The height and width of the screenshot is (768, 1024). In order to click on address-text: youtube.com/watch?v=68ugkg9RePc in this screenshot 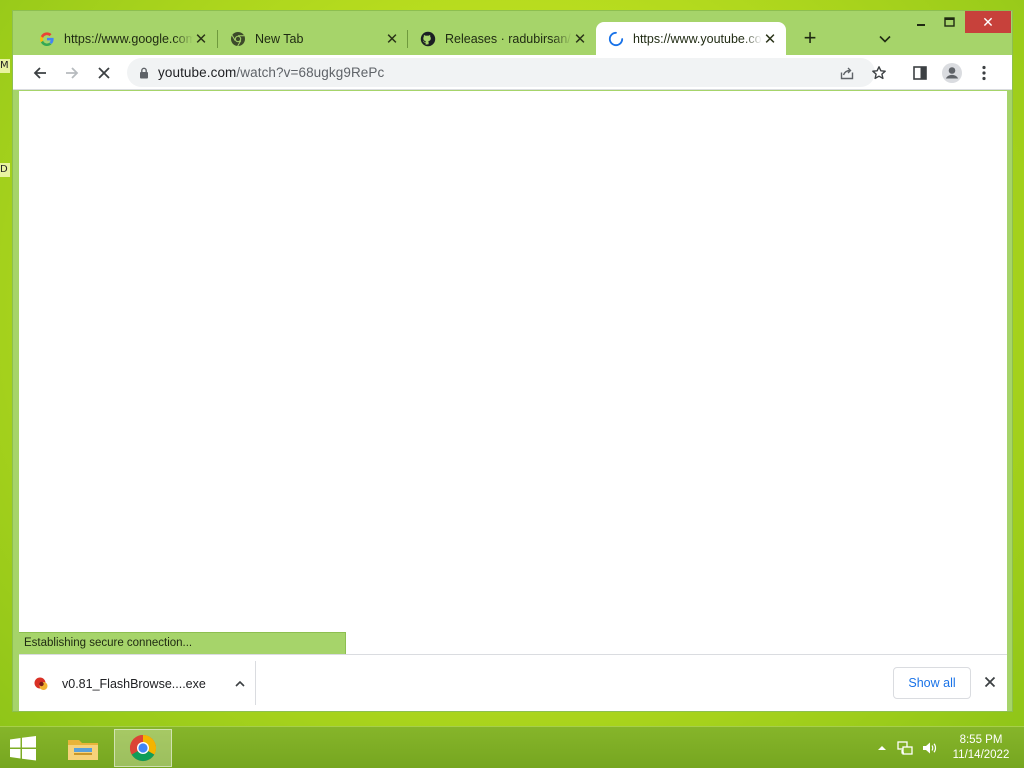, I will do `click(271, 72)`.